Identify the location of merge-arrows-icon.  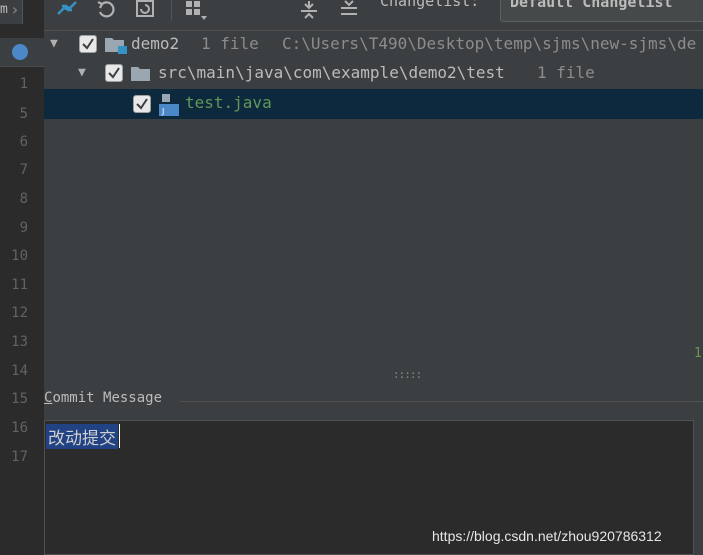
(67, 10).